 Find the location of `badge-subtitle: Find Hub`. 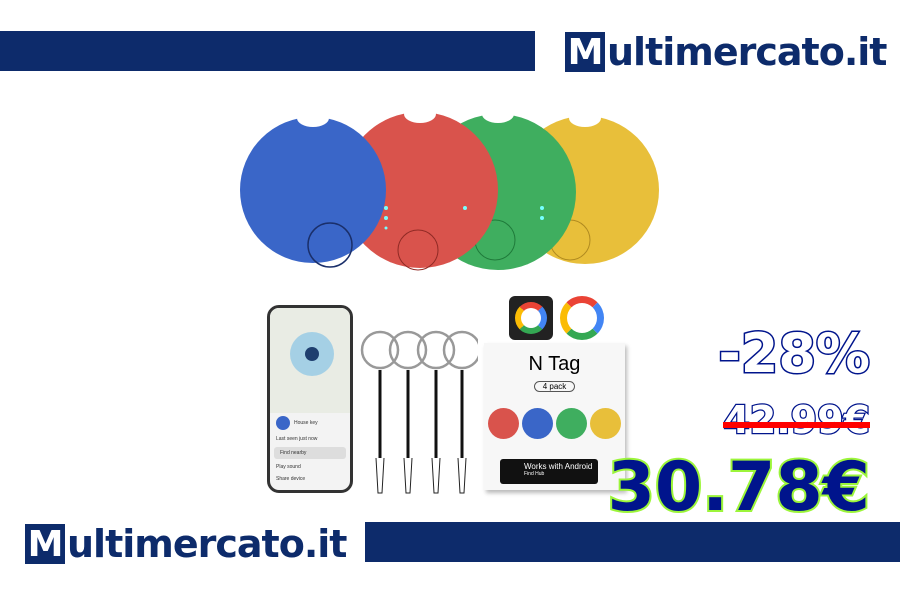

badge-subtitle: Find Hub is located at coordinates (534, 474).